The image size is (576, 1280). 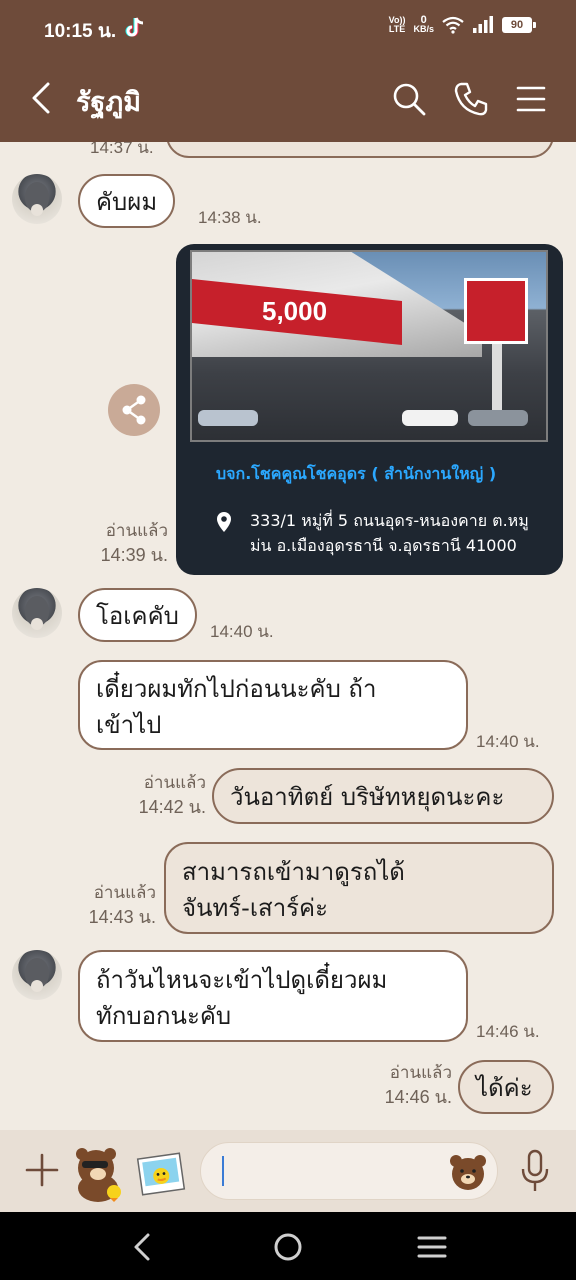 I want to click on nav-home-icon, so click(x=288, y=1247).